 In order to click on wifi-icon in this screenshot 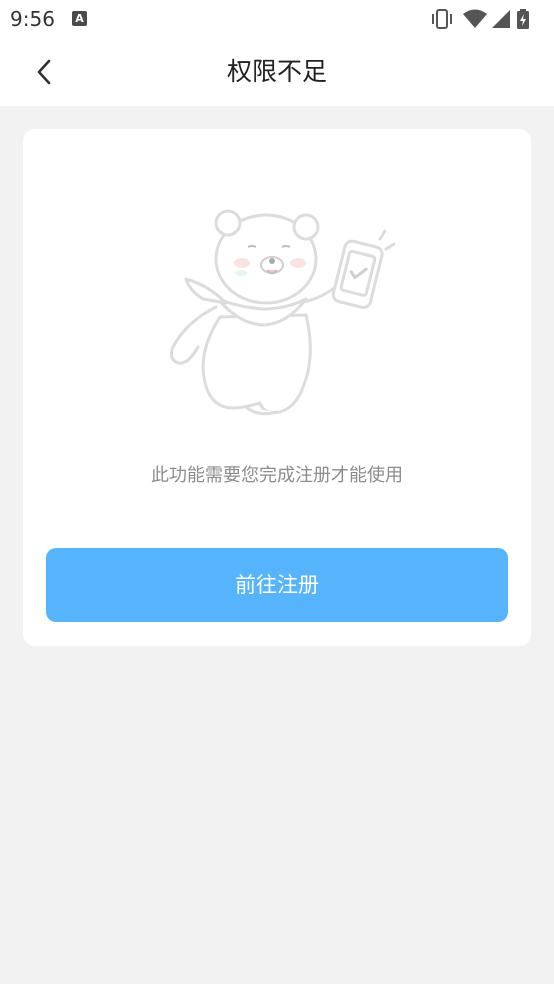, I will do `click(475, 18)`.